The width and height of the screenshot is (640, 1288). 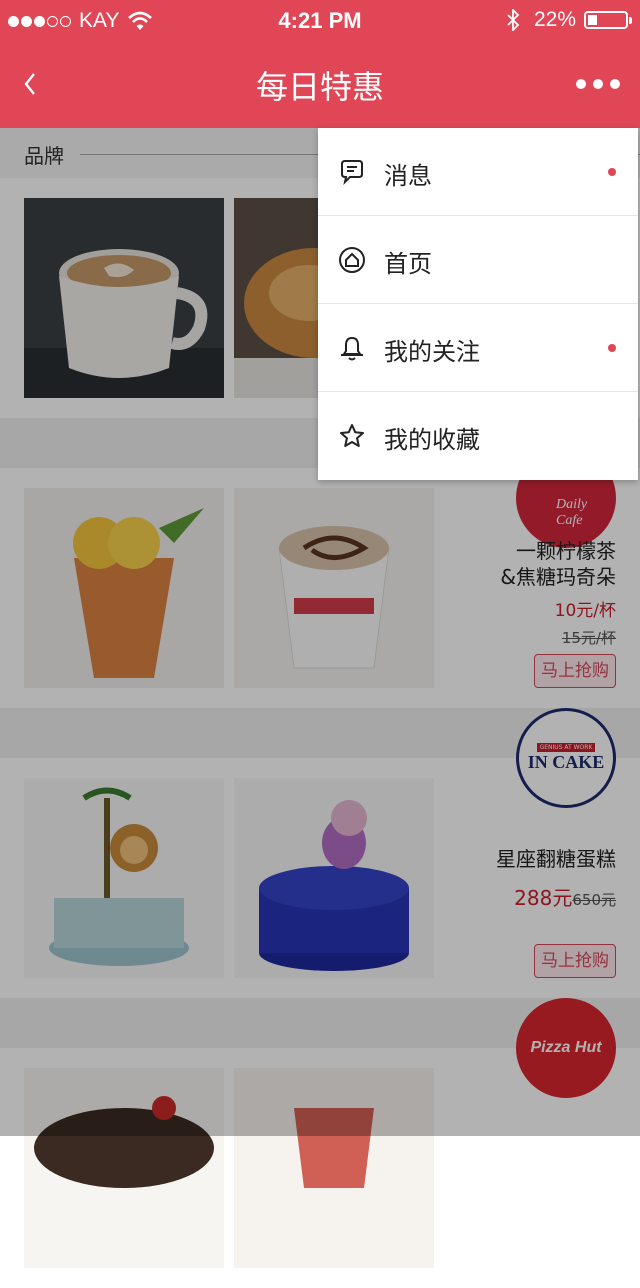 What do you see at coordinates (320, 20) in the screenshot?
I see `status-bar: KAY 4:21 PM 22%` at bounding box center [320, 20].